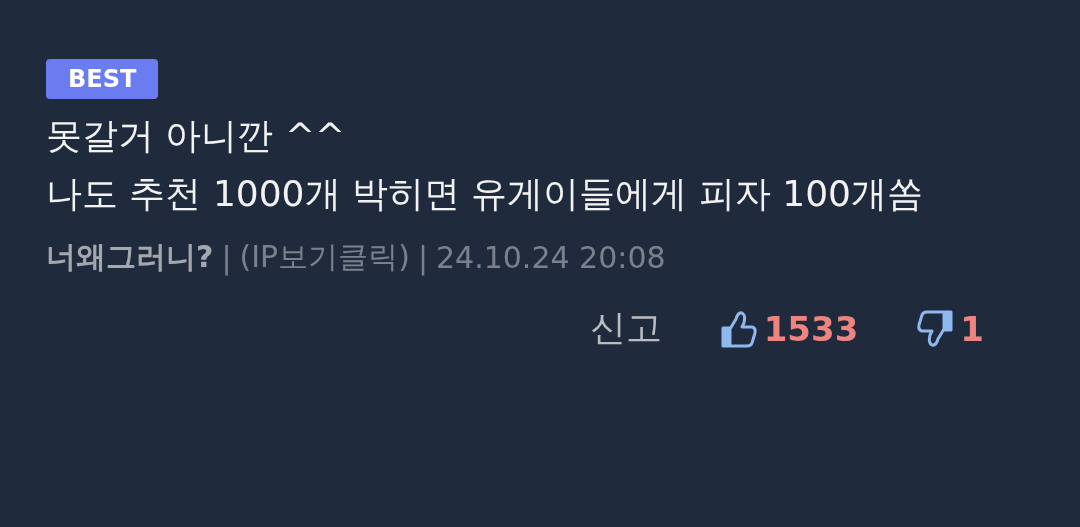 This screenshot has width=1080, height=527. Describe the element at coordinates (738, 328) in the screenshot. I see `thumbs-up-icon` at that location.